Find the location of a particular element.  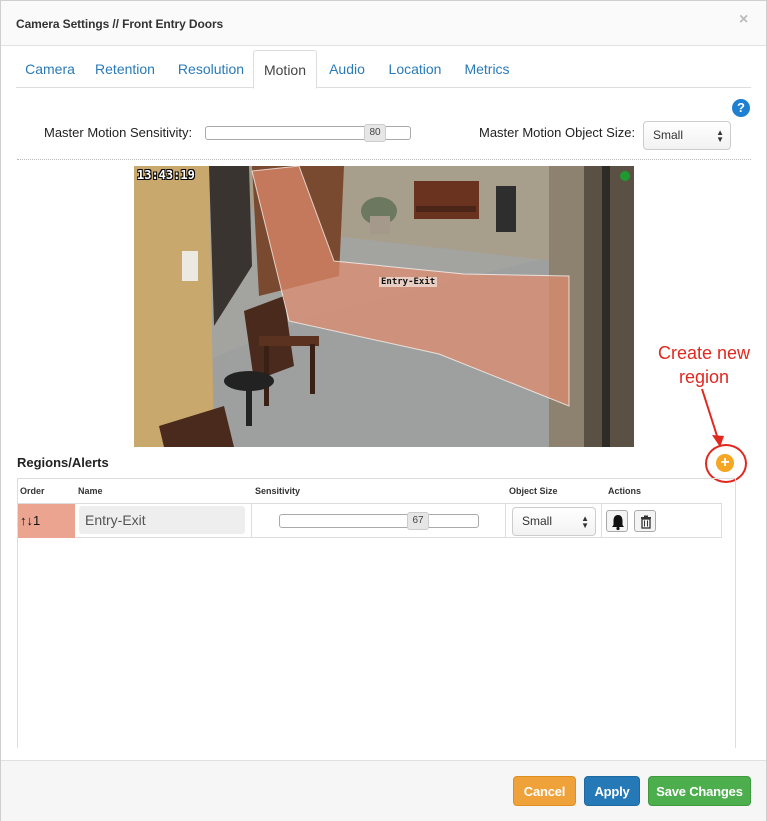

cancel-button: Cancel is located at coordinates (544, 791).